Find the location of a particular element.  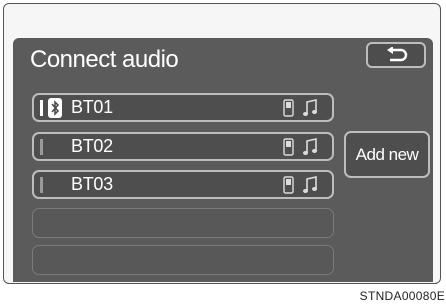

bluetooth-icon is located at coordinates (55, 108).